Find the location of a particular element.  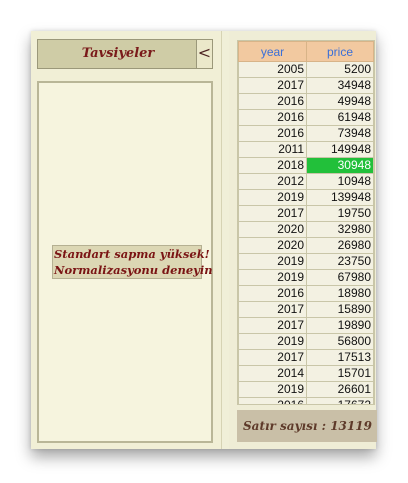

table-row: 2014 15701 is located at coordinates (306, 373).